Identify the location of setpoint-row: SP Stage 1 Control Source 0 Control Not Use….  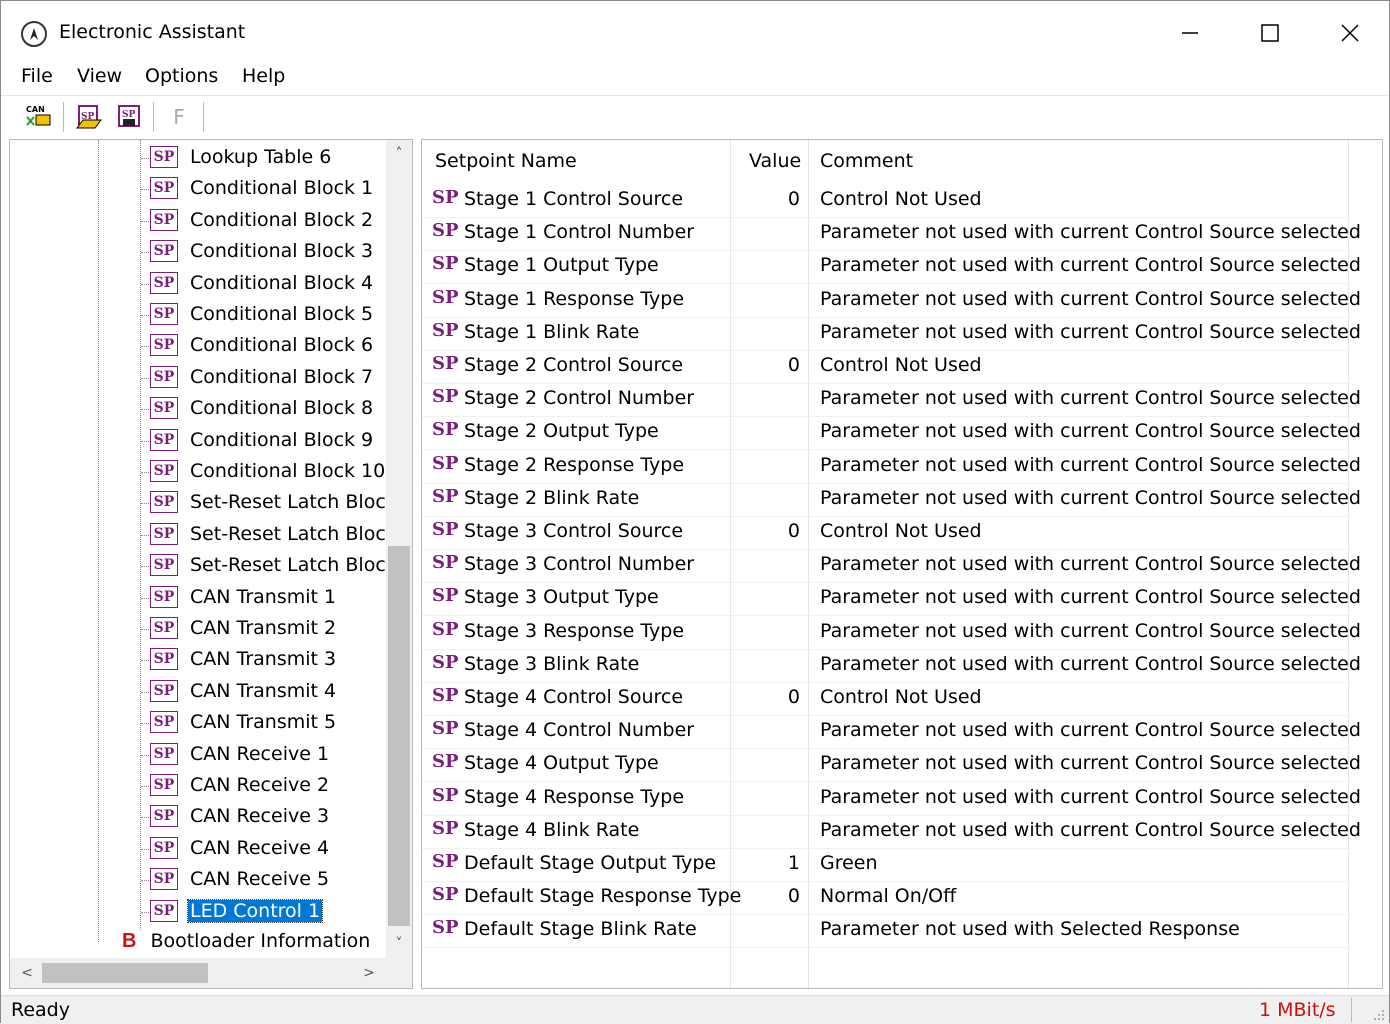
(886, 201).